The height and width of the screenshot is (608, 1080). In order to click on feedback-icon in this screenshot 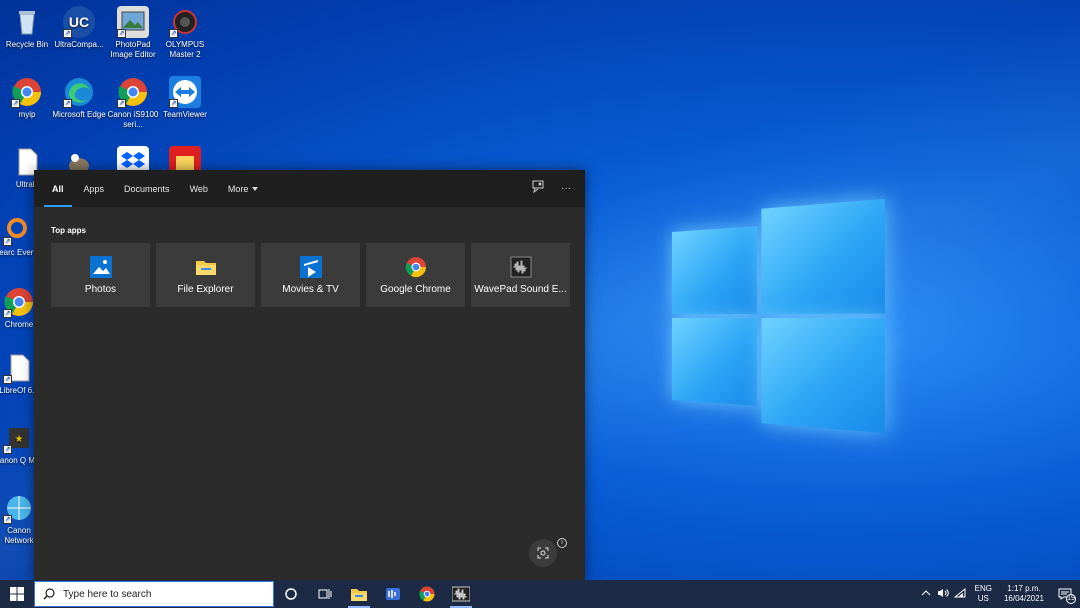, I will do `click(538, 188)`.